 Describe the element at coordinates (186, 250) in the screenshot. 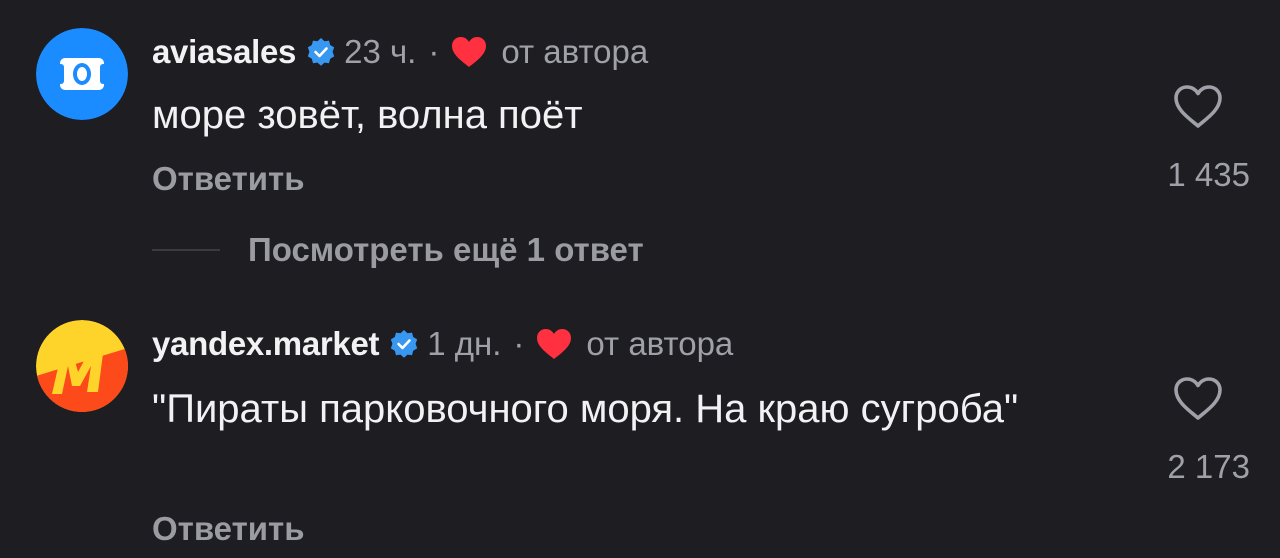

I see `divider-line` at that location.